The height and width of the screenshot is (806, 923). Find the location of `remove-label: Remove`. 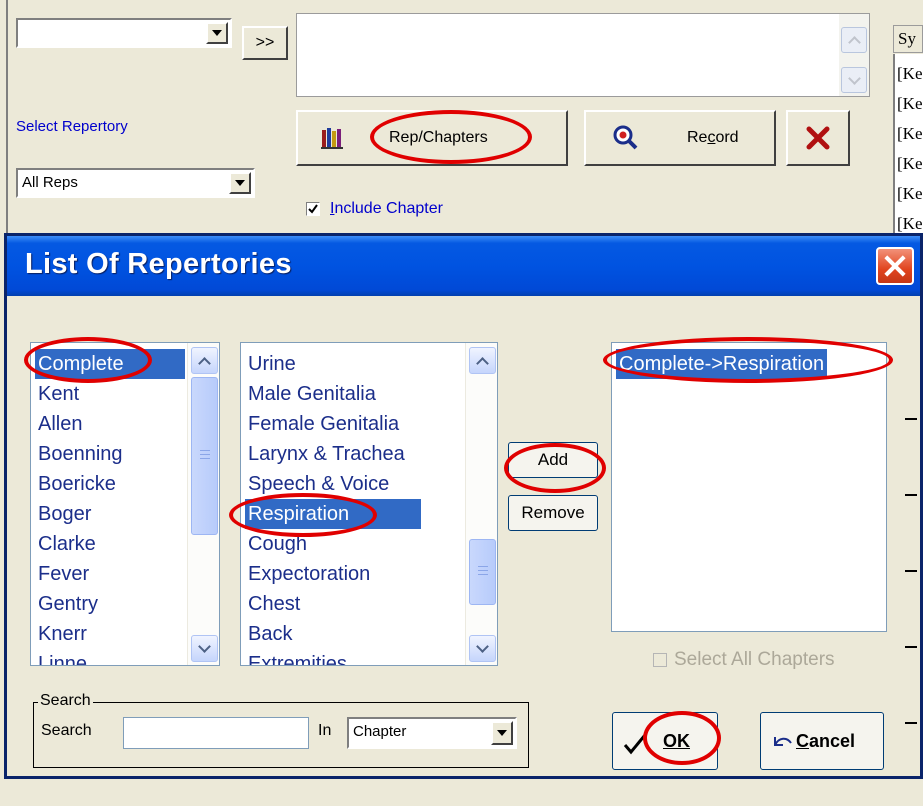

remove-label: Remove is located at coordinates (553, 512).